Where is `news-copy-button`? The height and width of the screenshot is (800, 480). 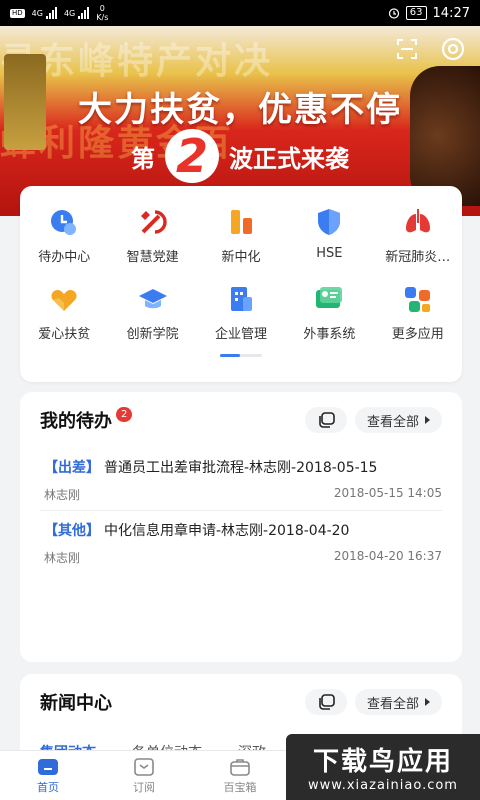 news-copy-button is located at coordinates (325, 702).